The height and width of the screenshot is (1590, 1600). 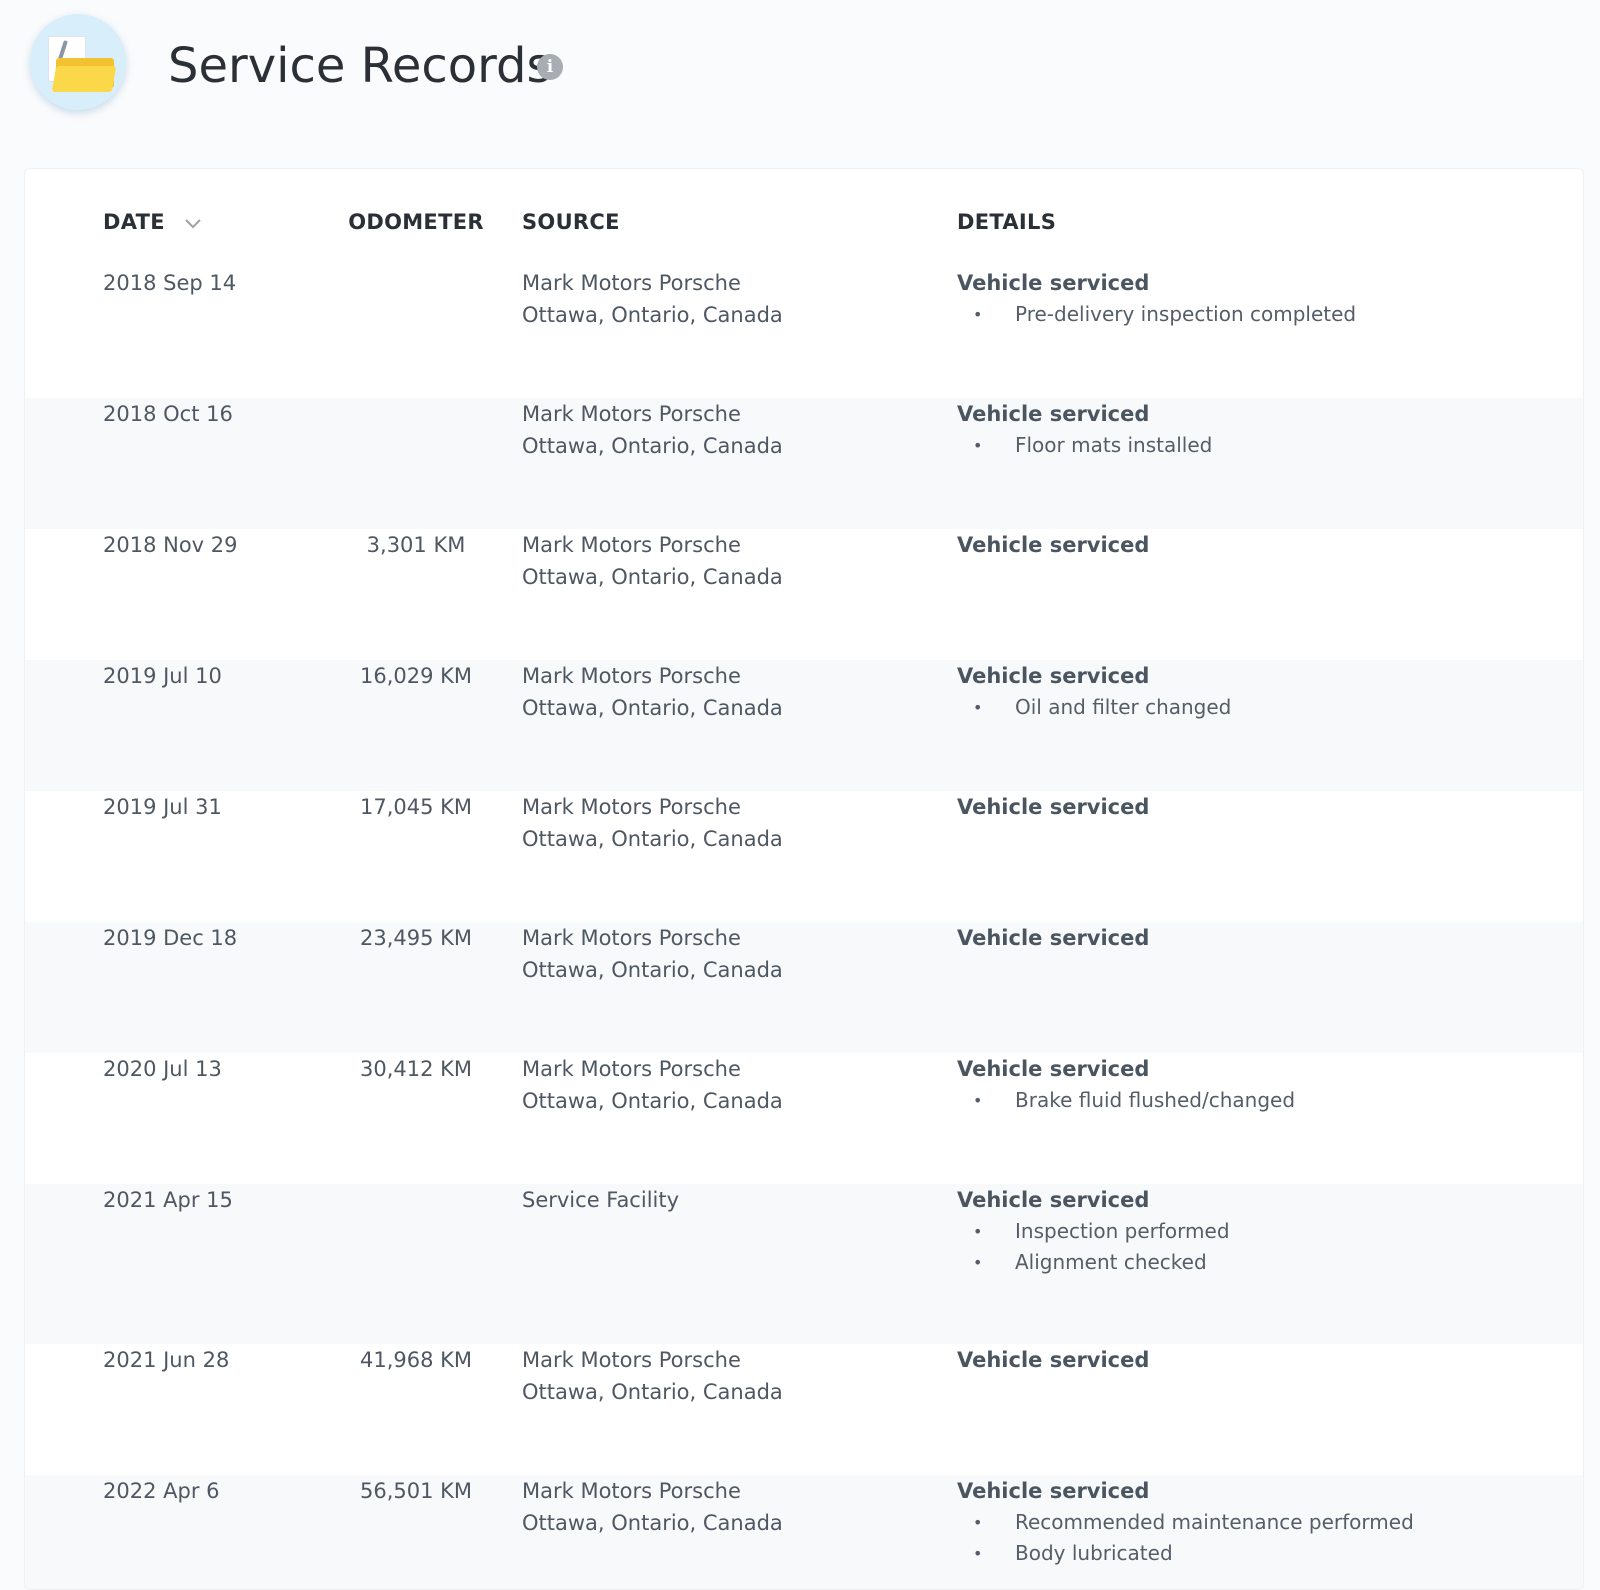 I want to click on detail-item: • Oil and filter changed, so click(x=1094, y=707).